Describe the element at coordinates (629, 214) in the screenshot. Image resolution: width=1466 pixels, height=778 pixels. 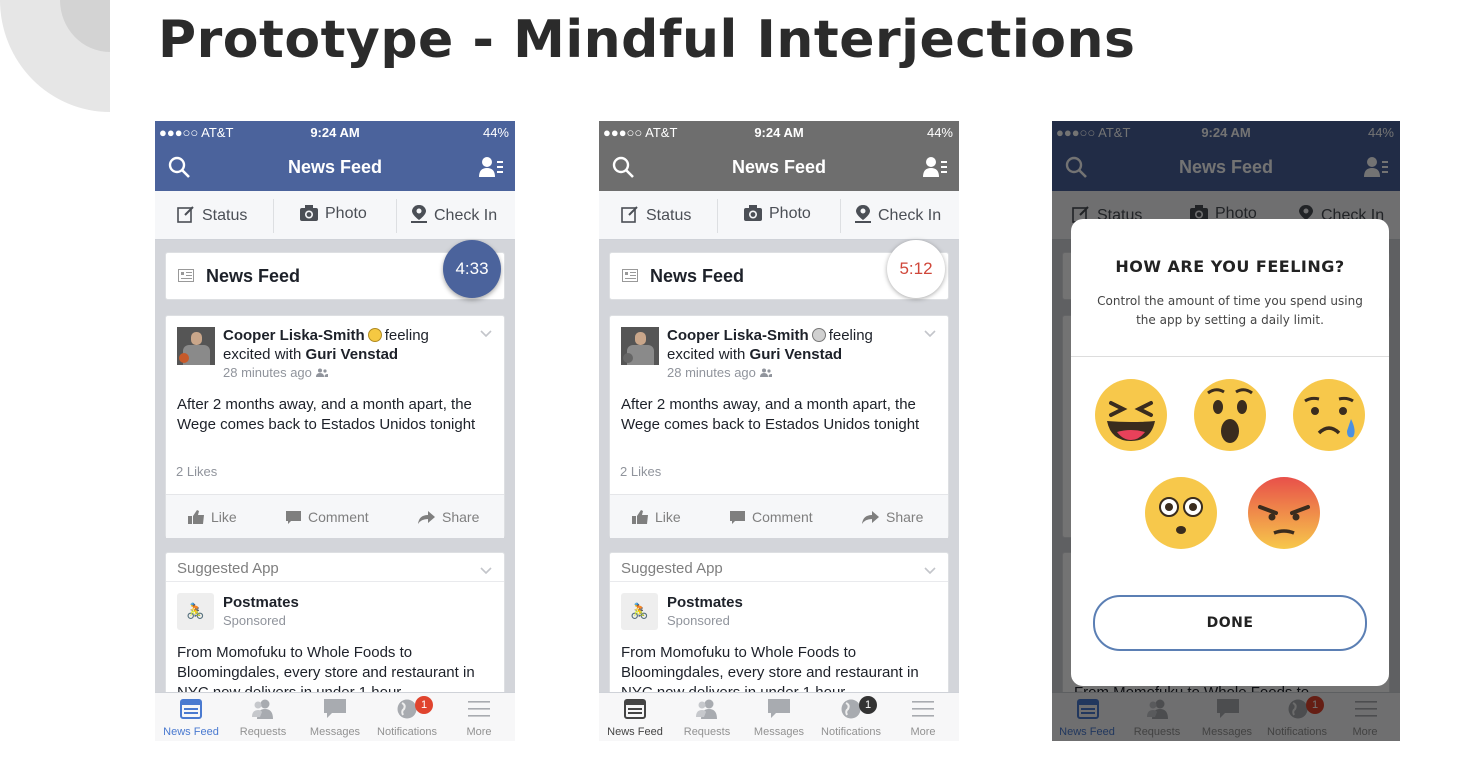
I see `edit-icon` at that location.